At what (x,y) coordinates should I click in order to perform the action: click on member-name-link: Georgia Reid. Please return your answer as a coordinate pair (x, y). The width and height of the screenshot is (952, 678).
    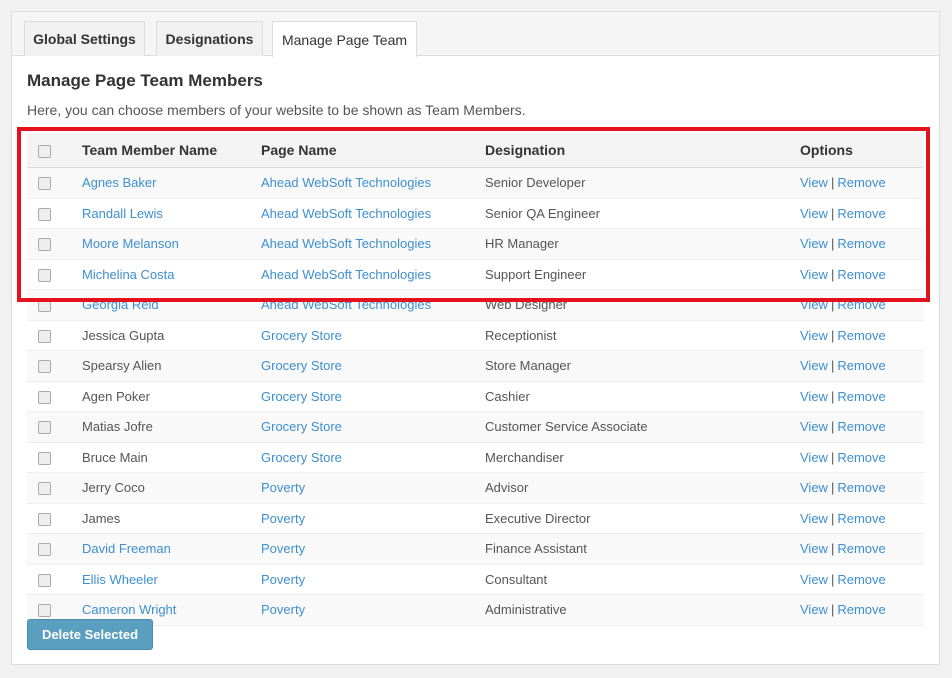
    Looking at the image, I should click on (120, 304).